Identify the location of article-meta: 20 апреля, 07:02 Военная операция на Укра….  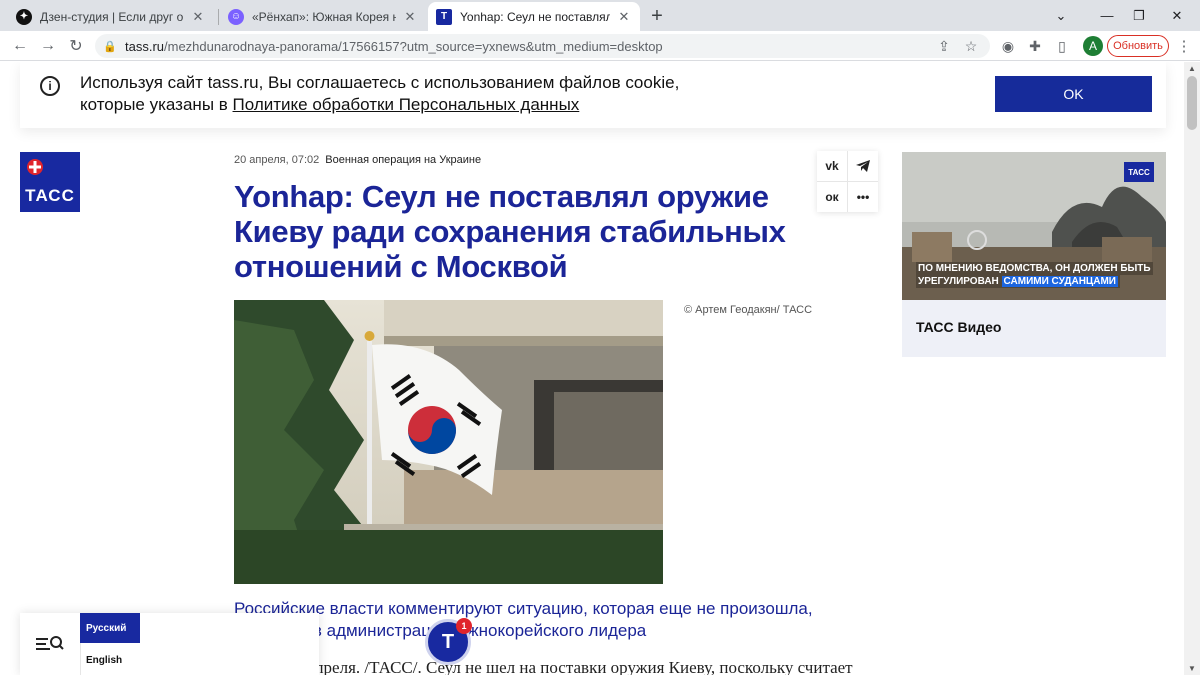
(357, 160).